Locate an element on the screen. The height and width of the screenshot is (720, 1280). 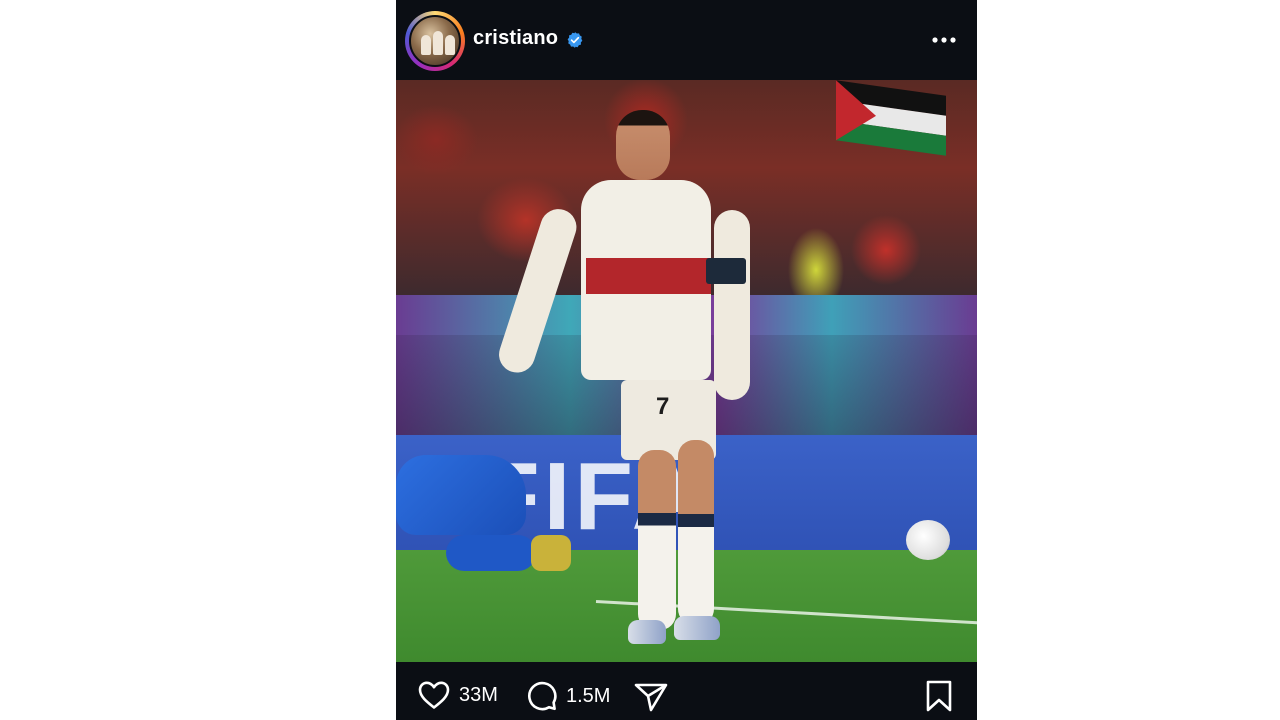
comment-button: 1.5M is located at coordinates (568, 696).